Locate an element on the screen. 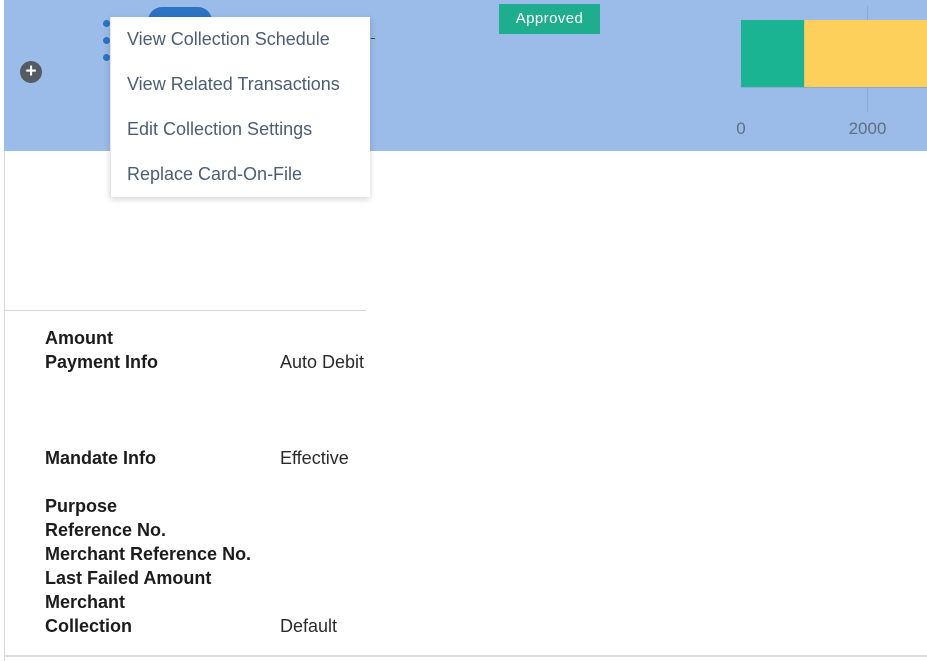 This screenshot has width=927, height=661. detail-label-payment-info: Payment Info is located at coordinates (102, 362).